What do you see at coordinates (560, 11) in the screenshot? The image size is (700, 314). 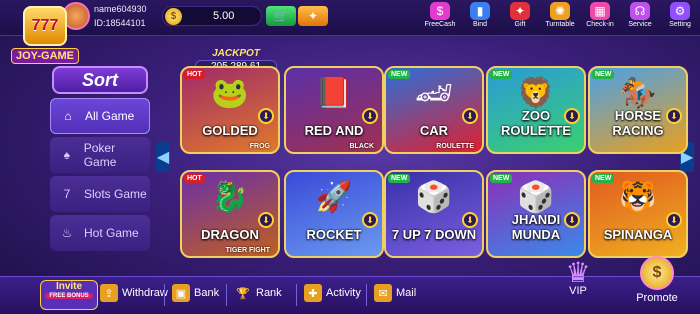 I see `wheel-icon: ✺` at bounding box center [560, 11].